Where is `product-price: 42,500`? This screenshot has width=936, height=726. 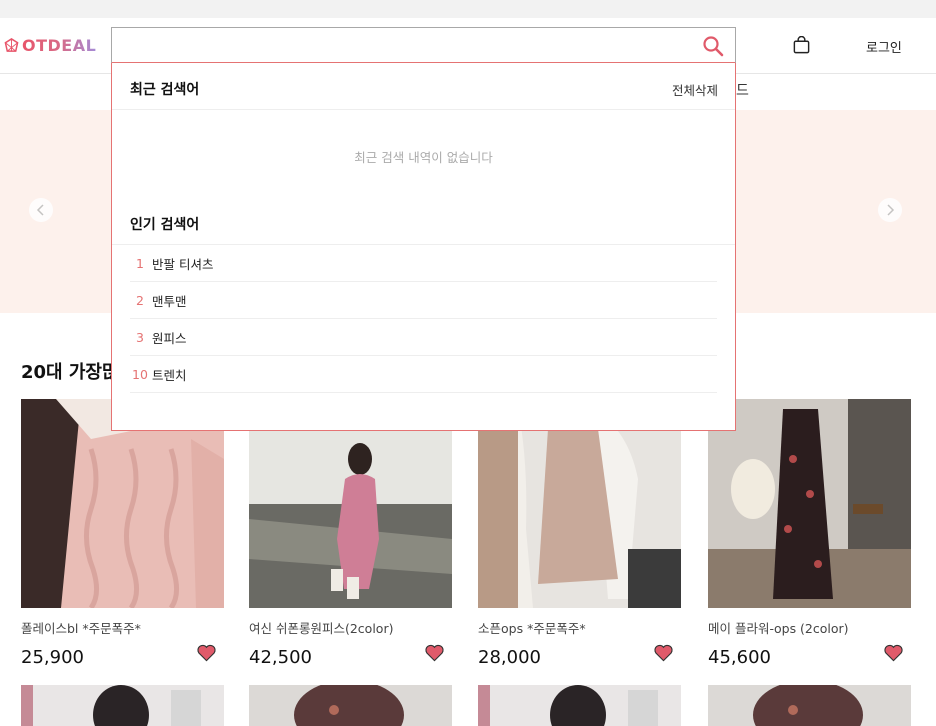 product-price: 42,500 is located at coordinates (280, 657).